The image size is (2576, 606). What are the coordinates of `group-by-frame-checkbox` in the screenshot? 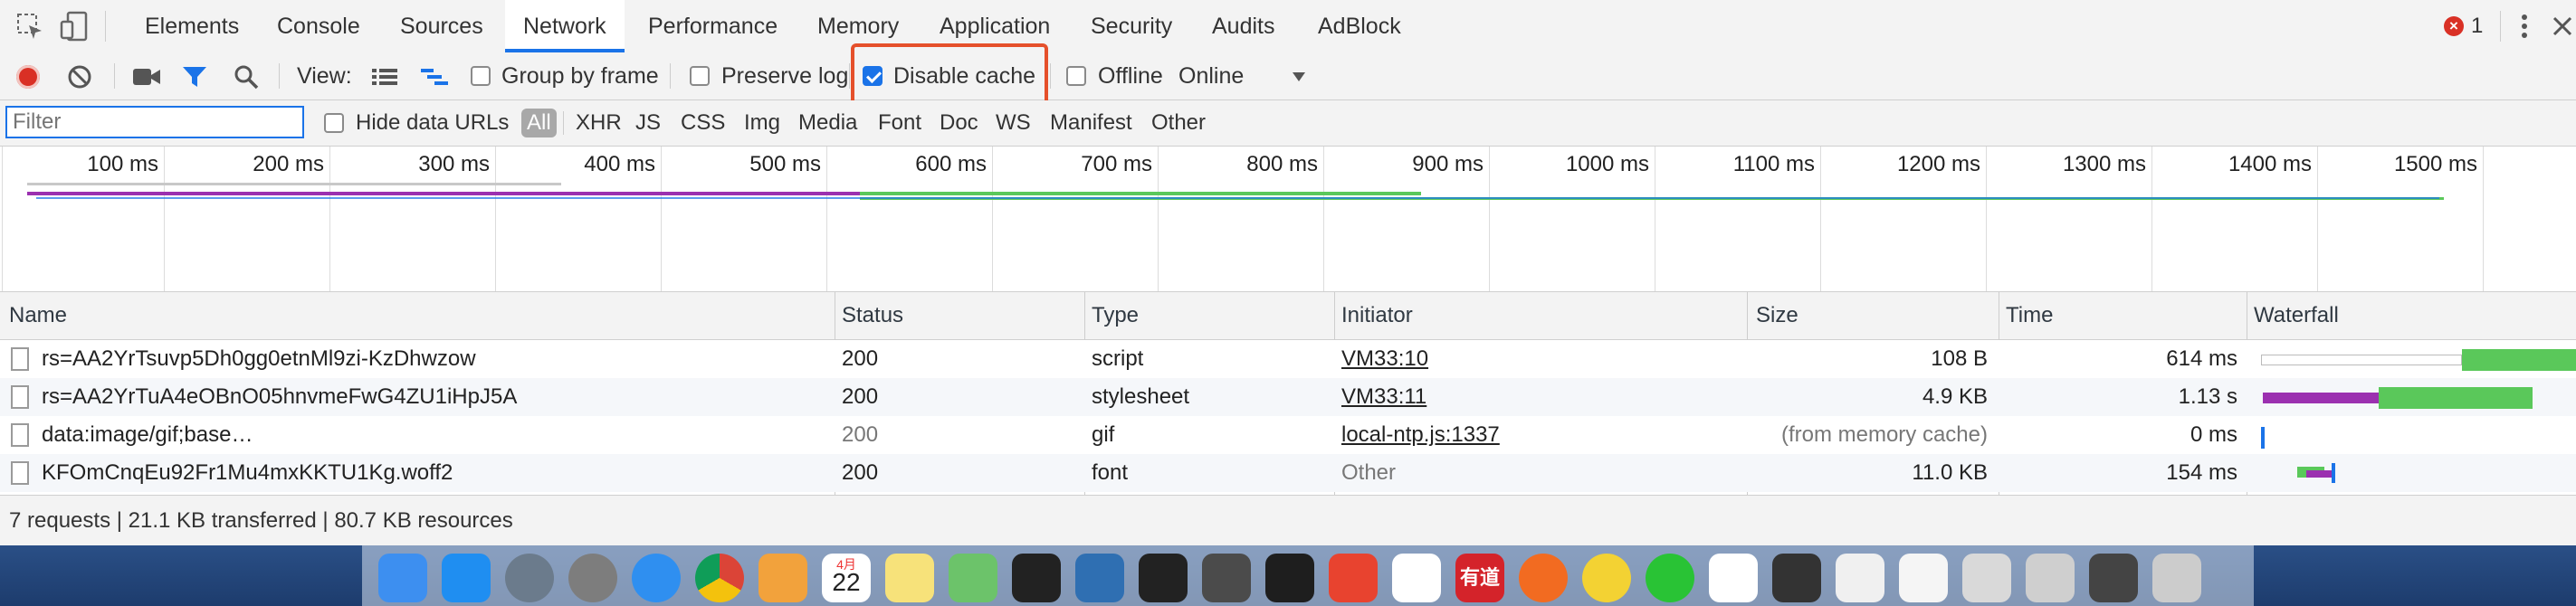 It's located at (481, 76).